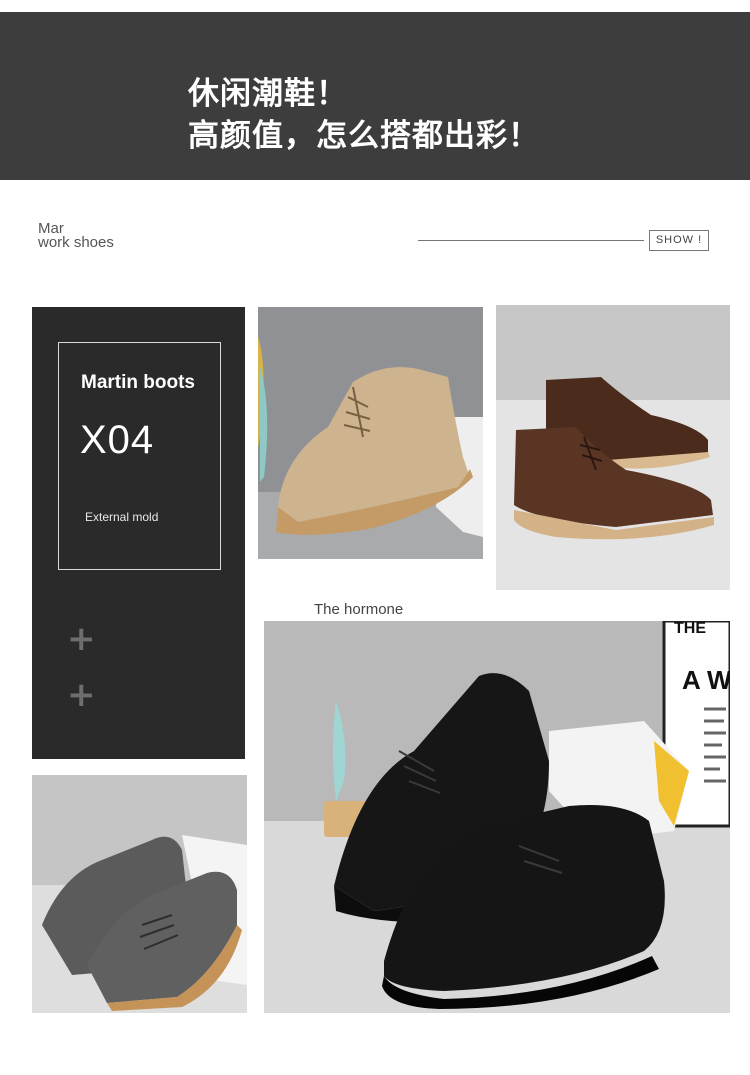  What do you see at coordinates (117, 440) in the screenshot?
I see `product-model: X04` at bounding box center [117, 440].